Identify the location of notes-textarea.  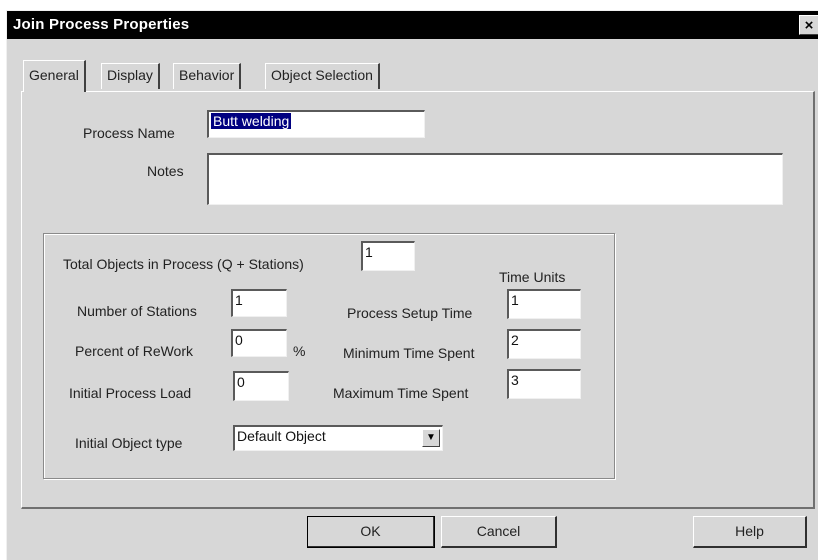
(495, 179).